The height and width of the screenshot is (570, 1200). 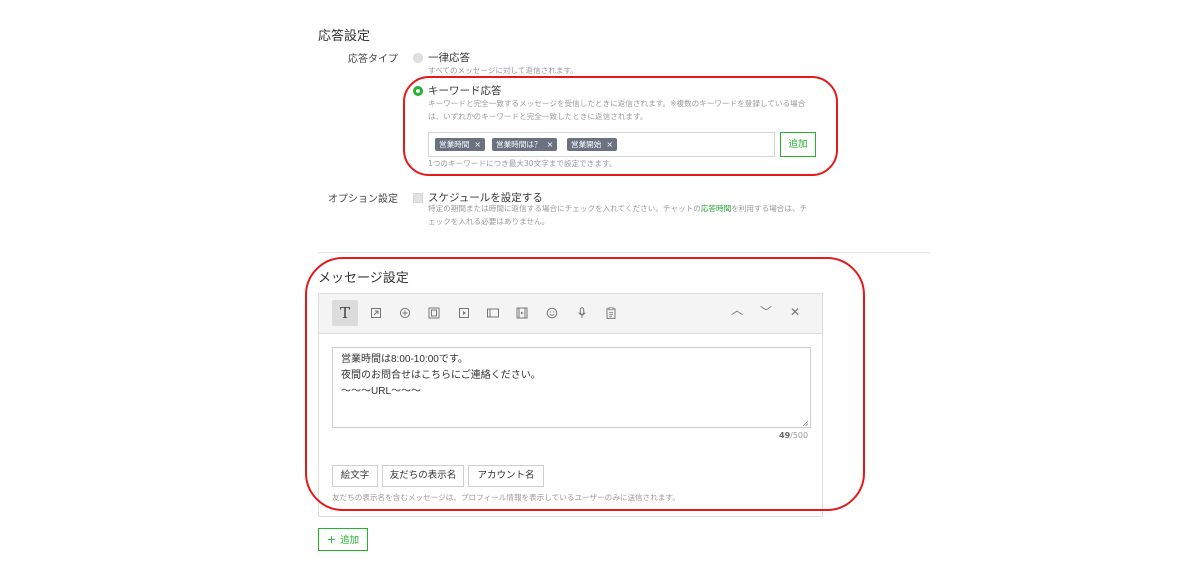 I want to click on response-time-link: 応答時間, so click(x=716, y=208).